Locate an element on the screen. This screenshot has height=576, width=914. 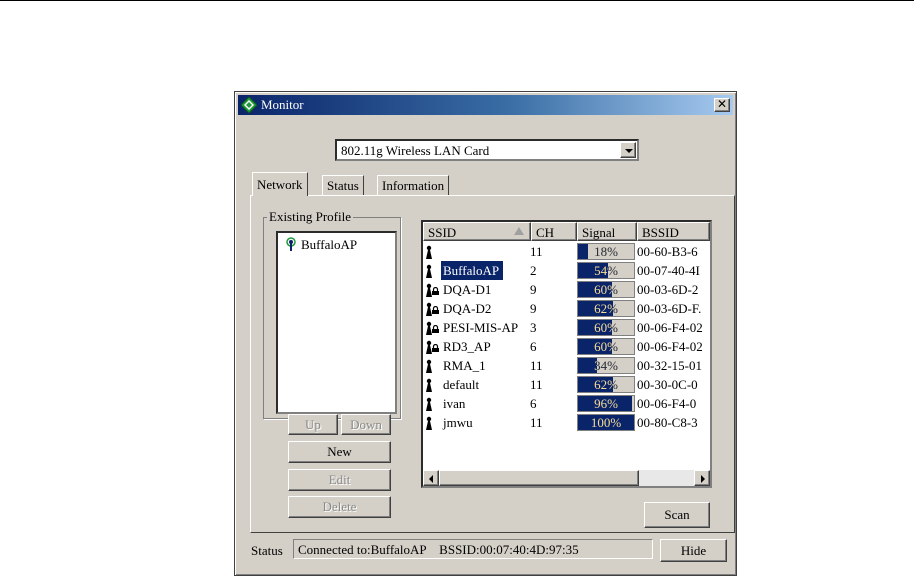
horizontal-scrollbar is located at coordinates (566, 478).